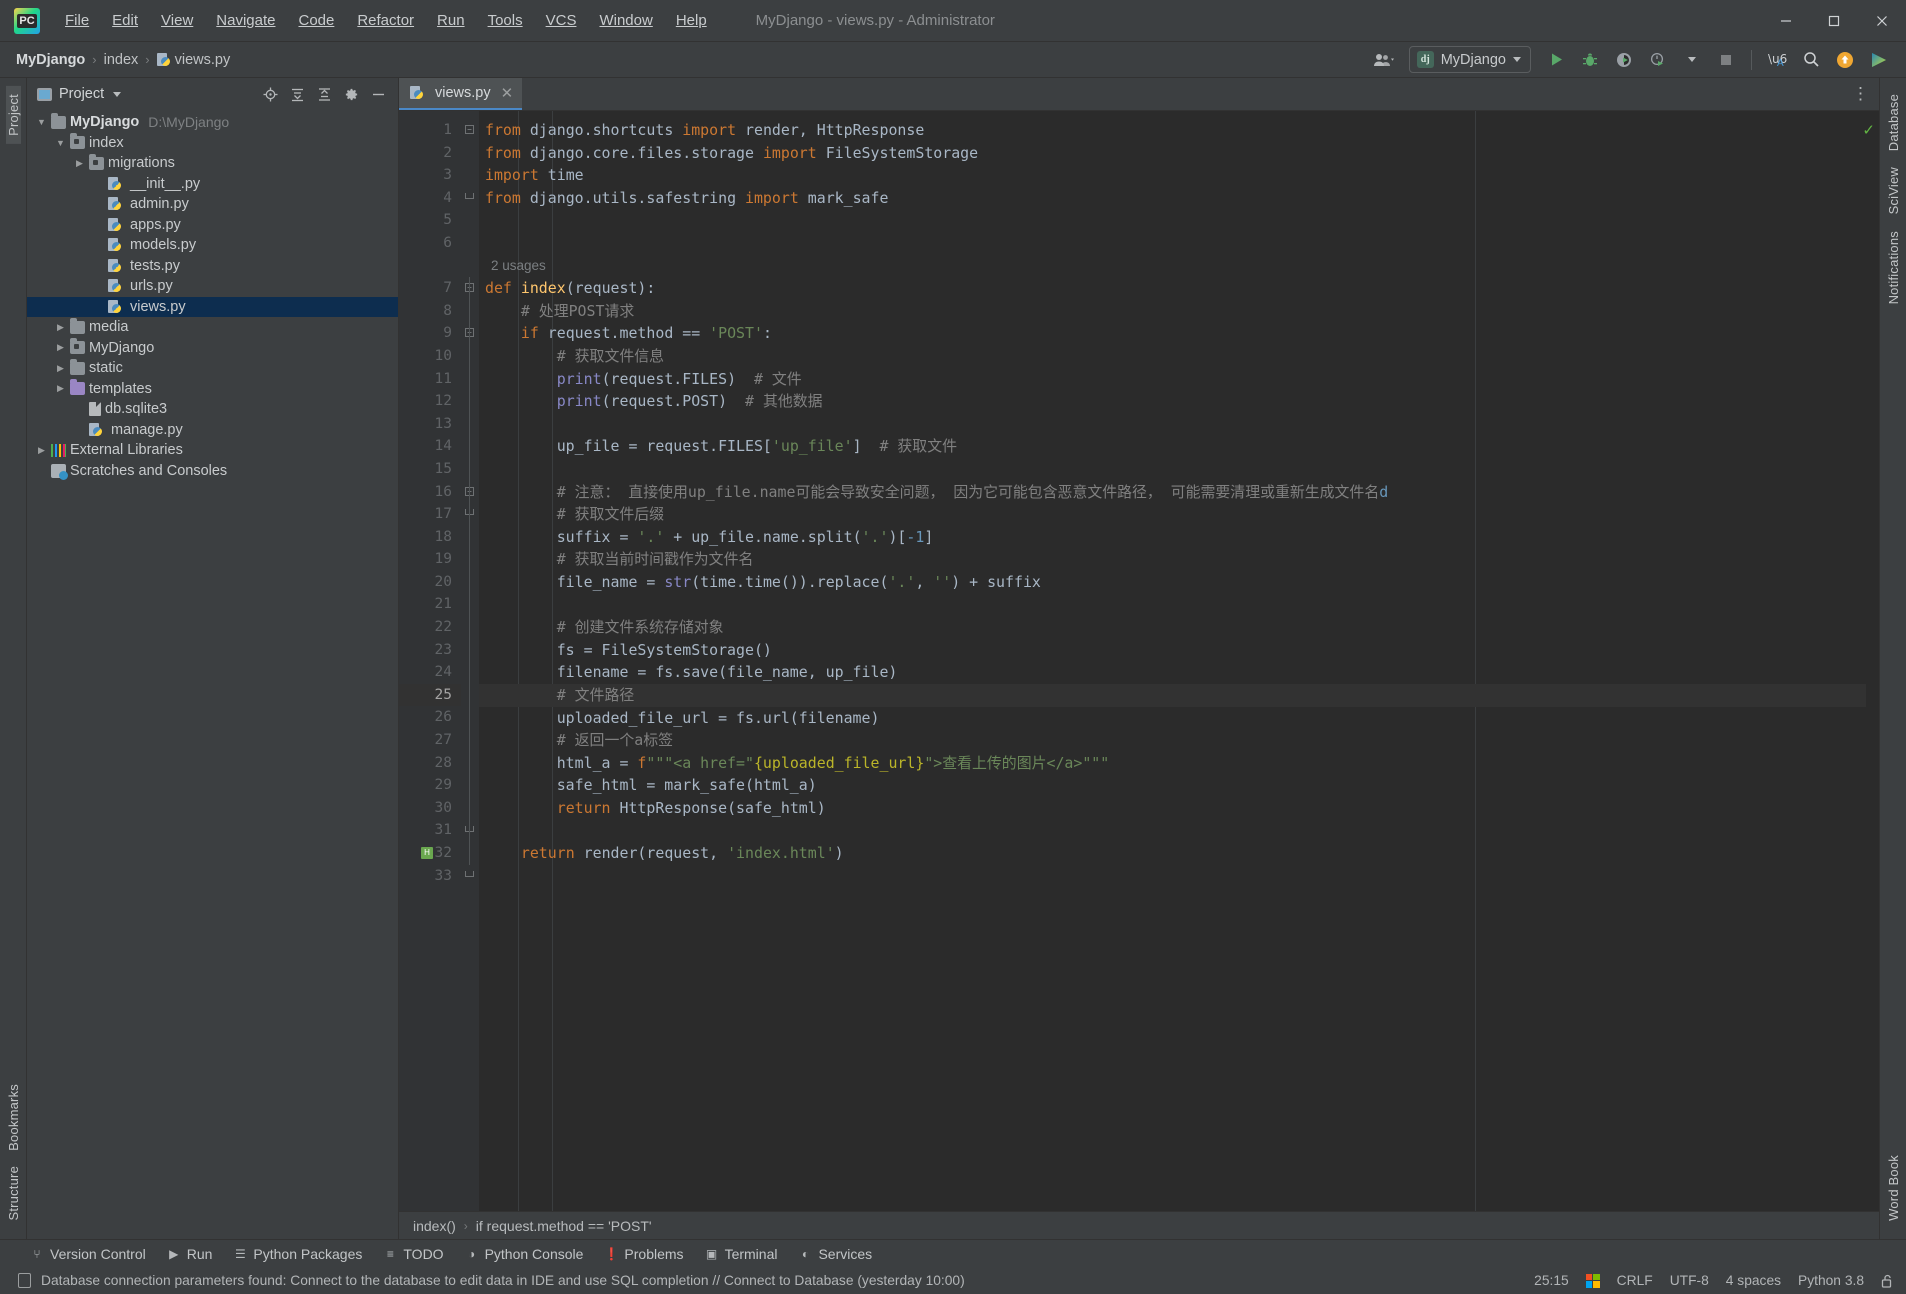  I want to click on line-separator: CRLF, so click(1635, 1280).